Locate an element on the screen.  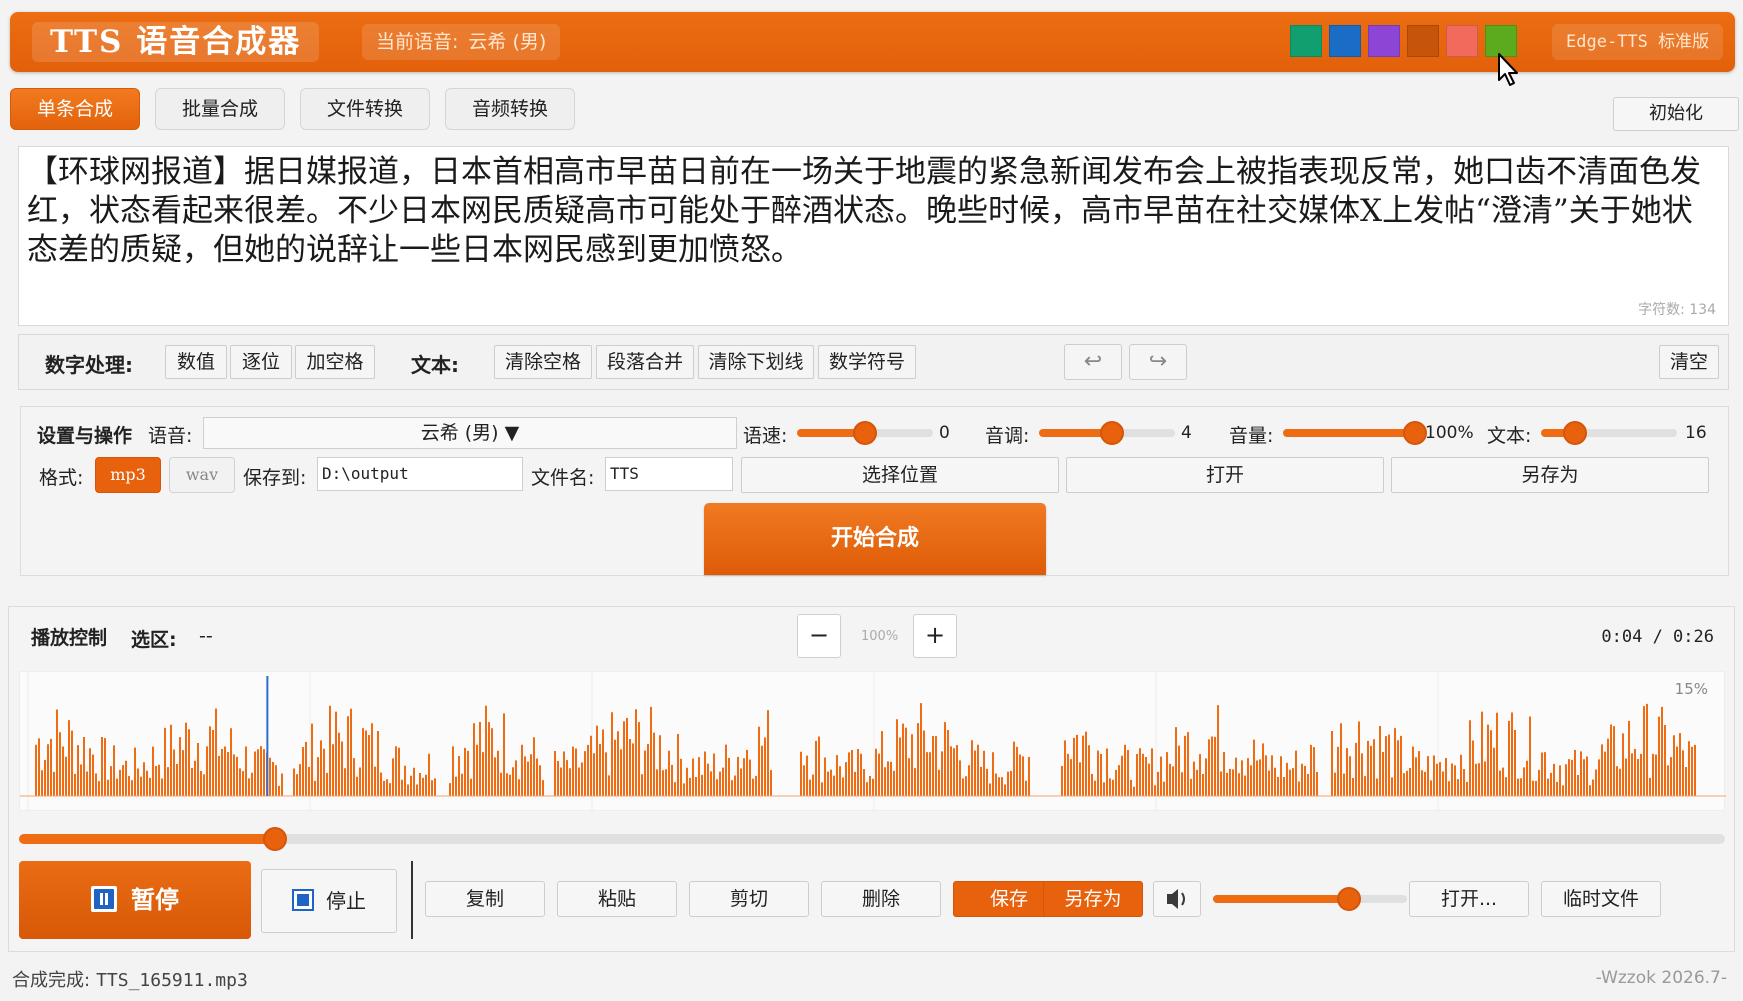
pitch-value: 4 is located at coordinates (1186, 433).